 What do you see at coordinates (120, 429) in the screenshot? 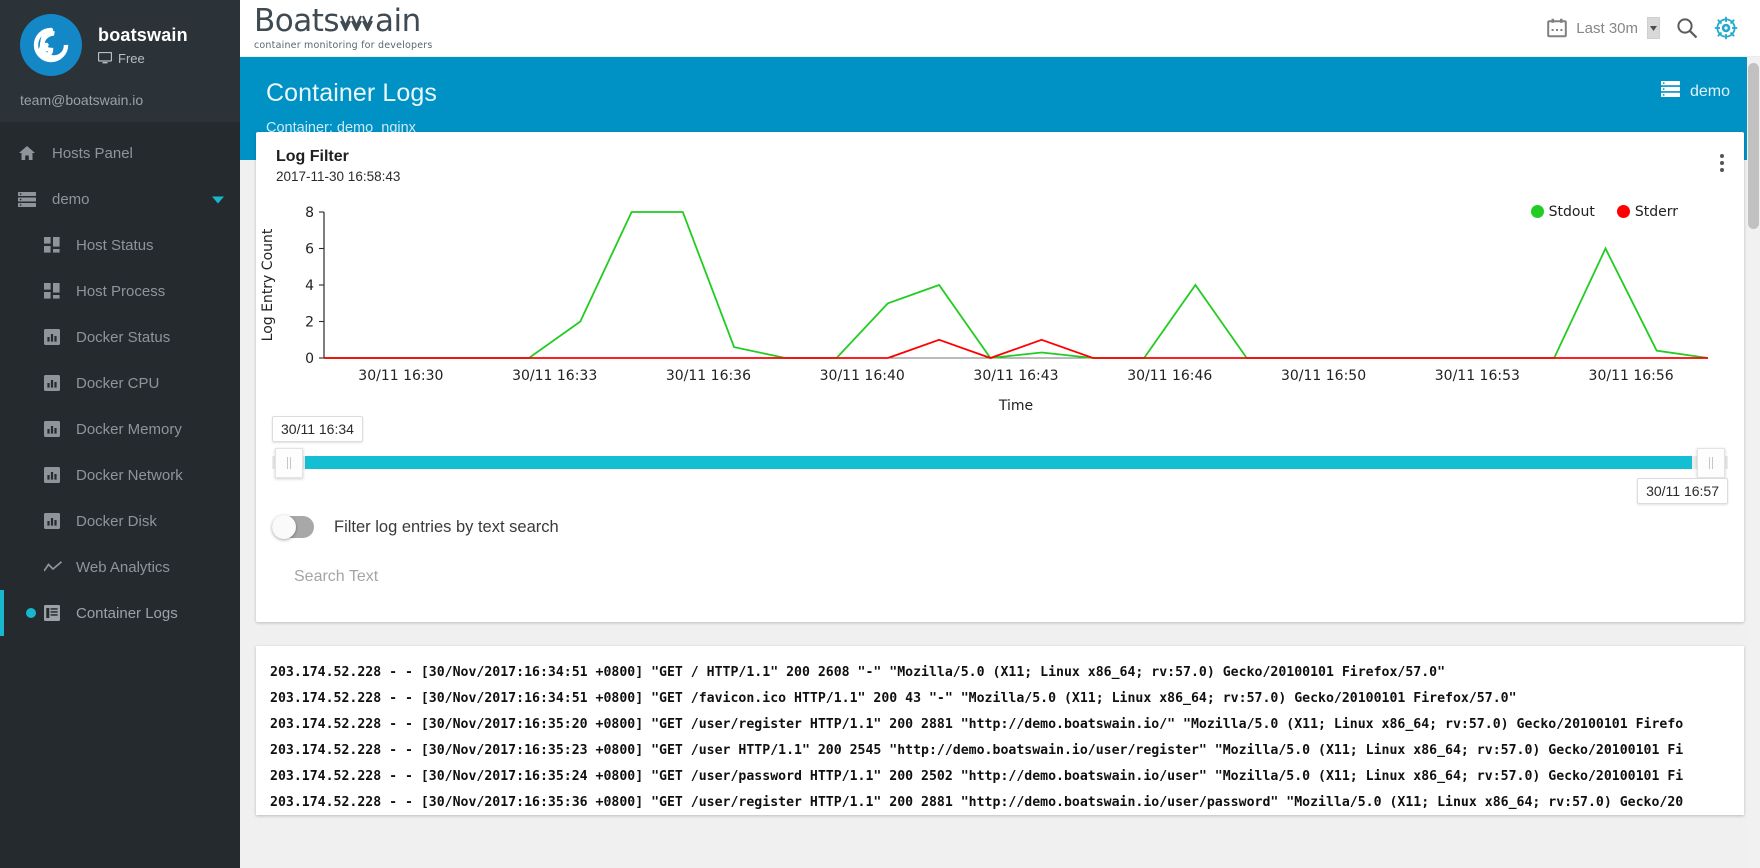
I see `sidebar-item-docker-memory: Docker Memory` at bounding box center [120, 429].